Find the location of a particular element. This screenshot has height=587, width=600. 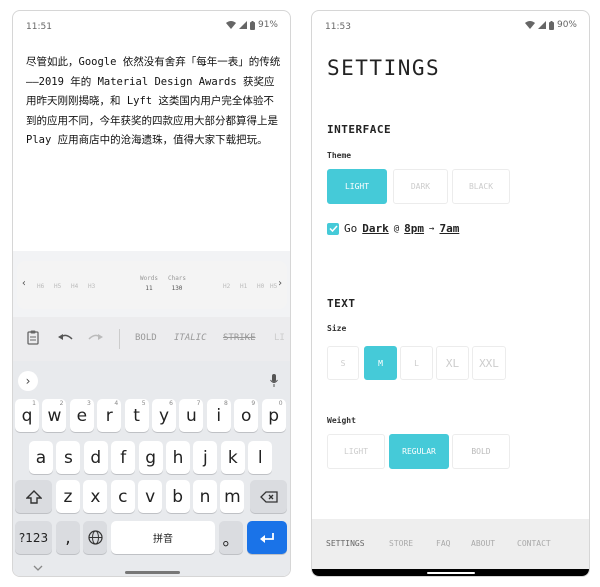

heading-h5: H5 is located at coordinates (57, 286).